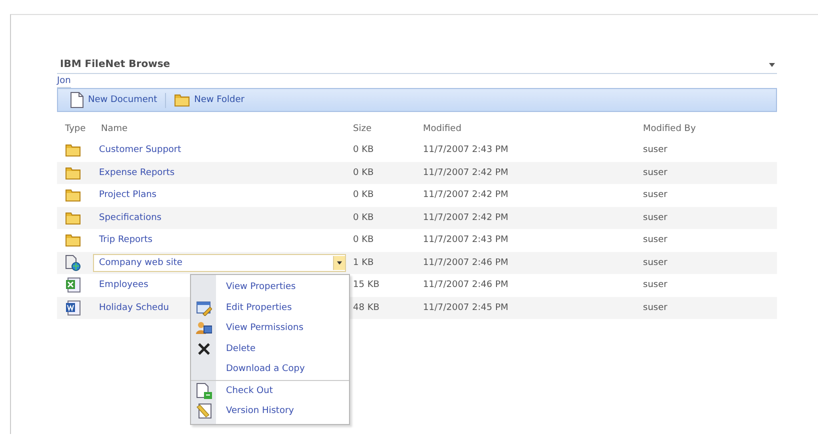 The width and height of the screenshot is (818, 441). Describe the element at coordinates (531, 129) in the screenshot. I see `column-header: Modified` at that location.